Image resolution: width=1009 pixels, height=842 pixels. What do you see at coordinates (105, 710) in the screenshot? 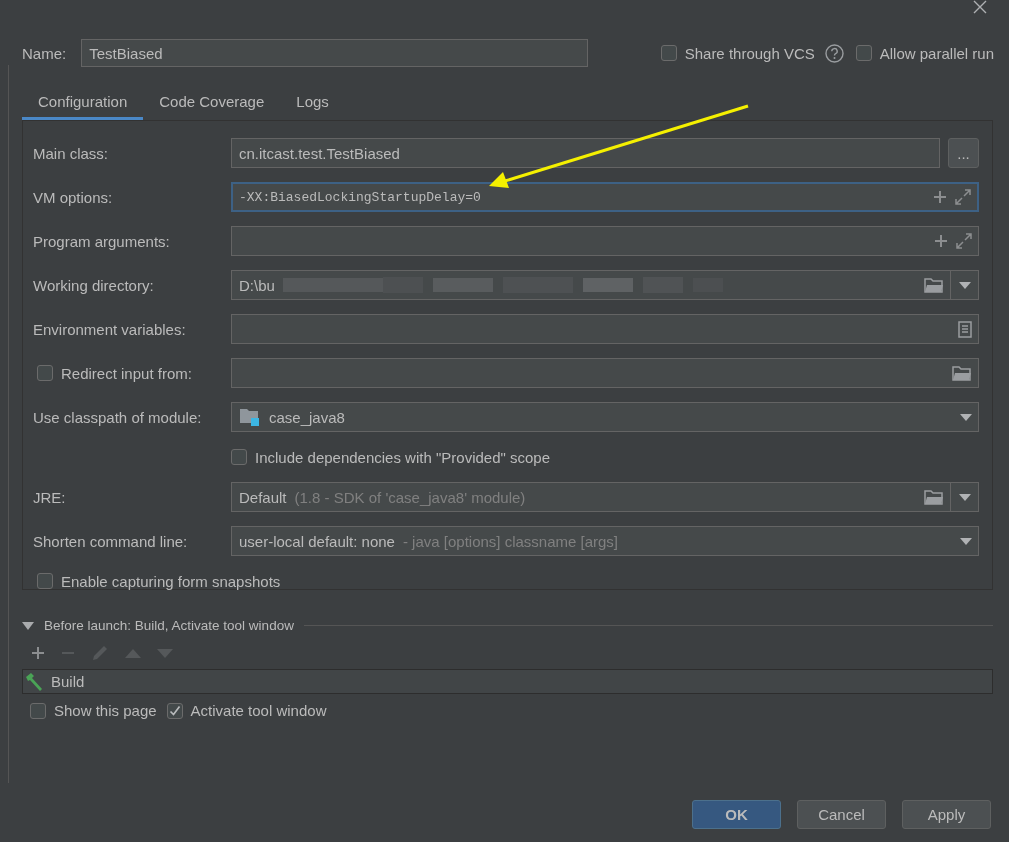
I see `checkbox-label: Show this page` at bounding box center [105, 710].